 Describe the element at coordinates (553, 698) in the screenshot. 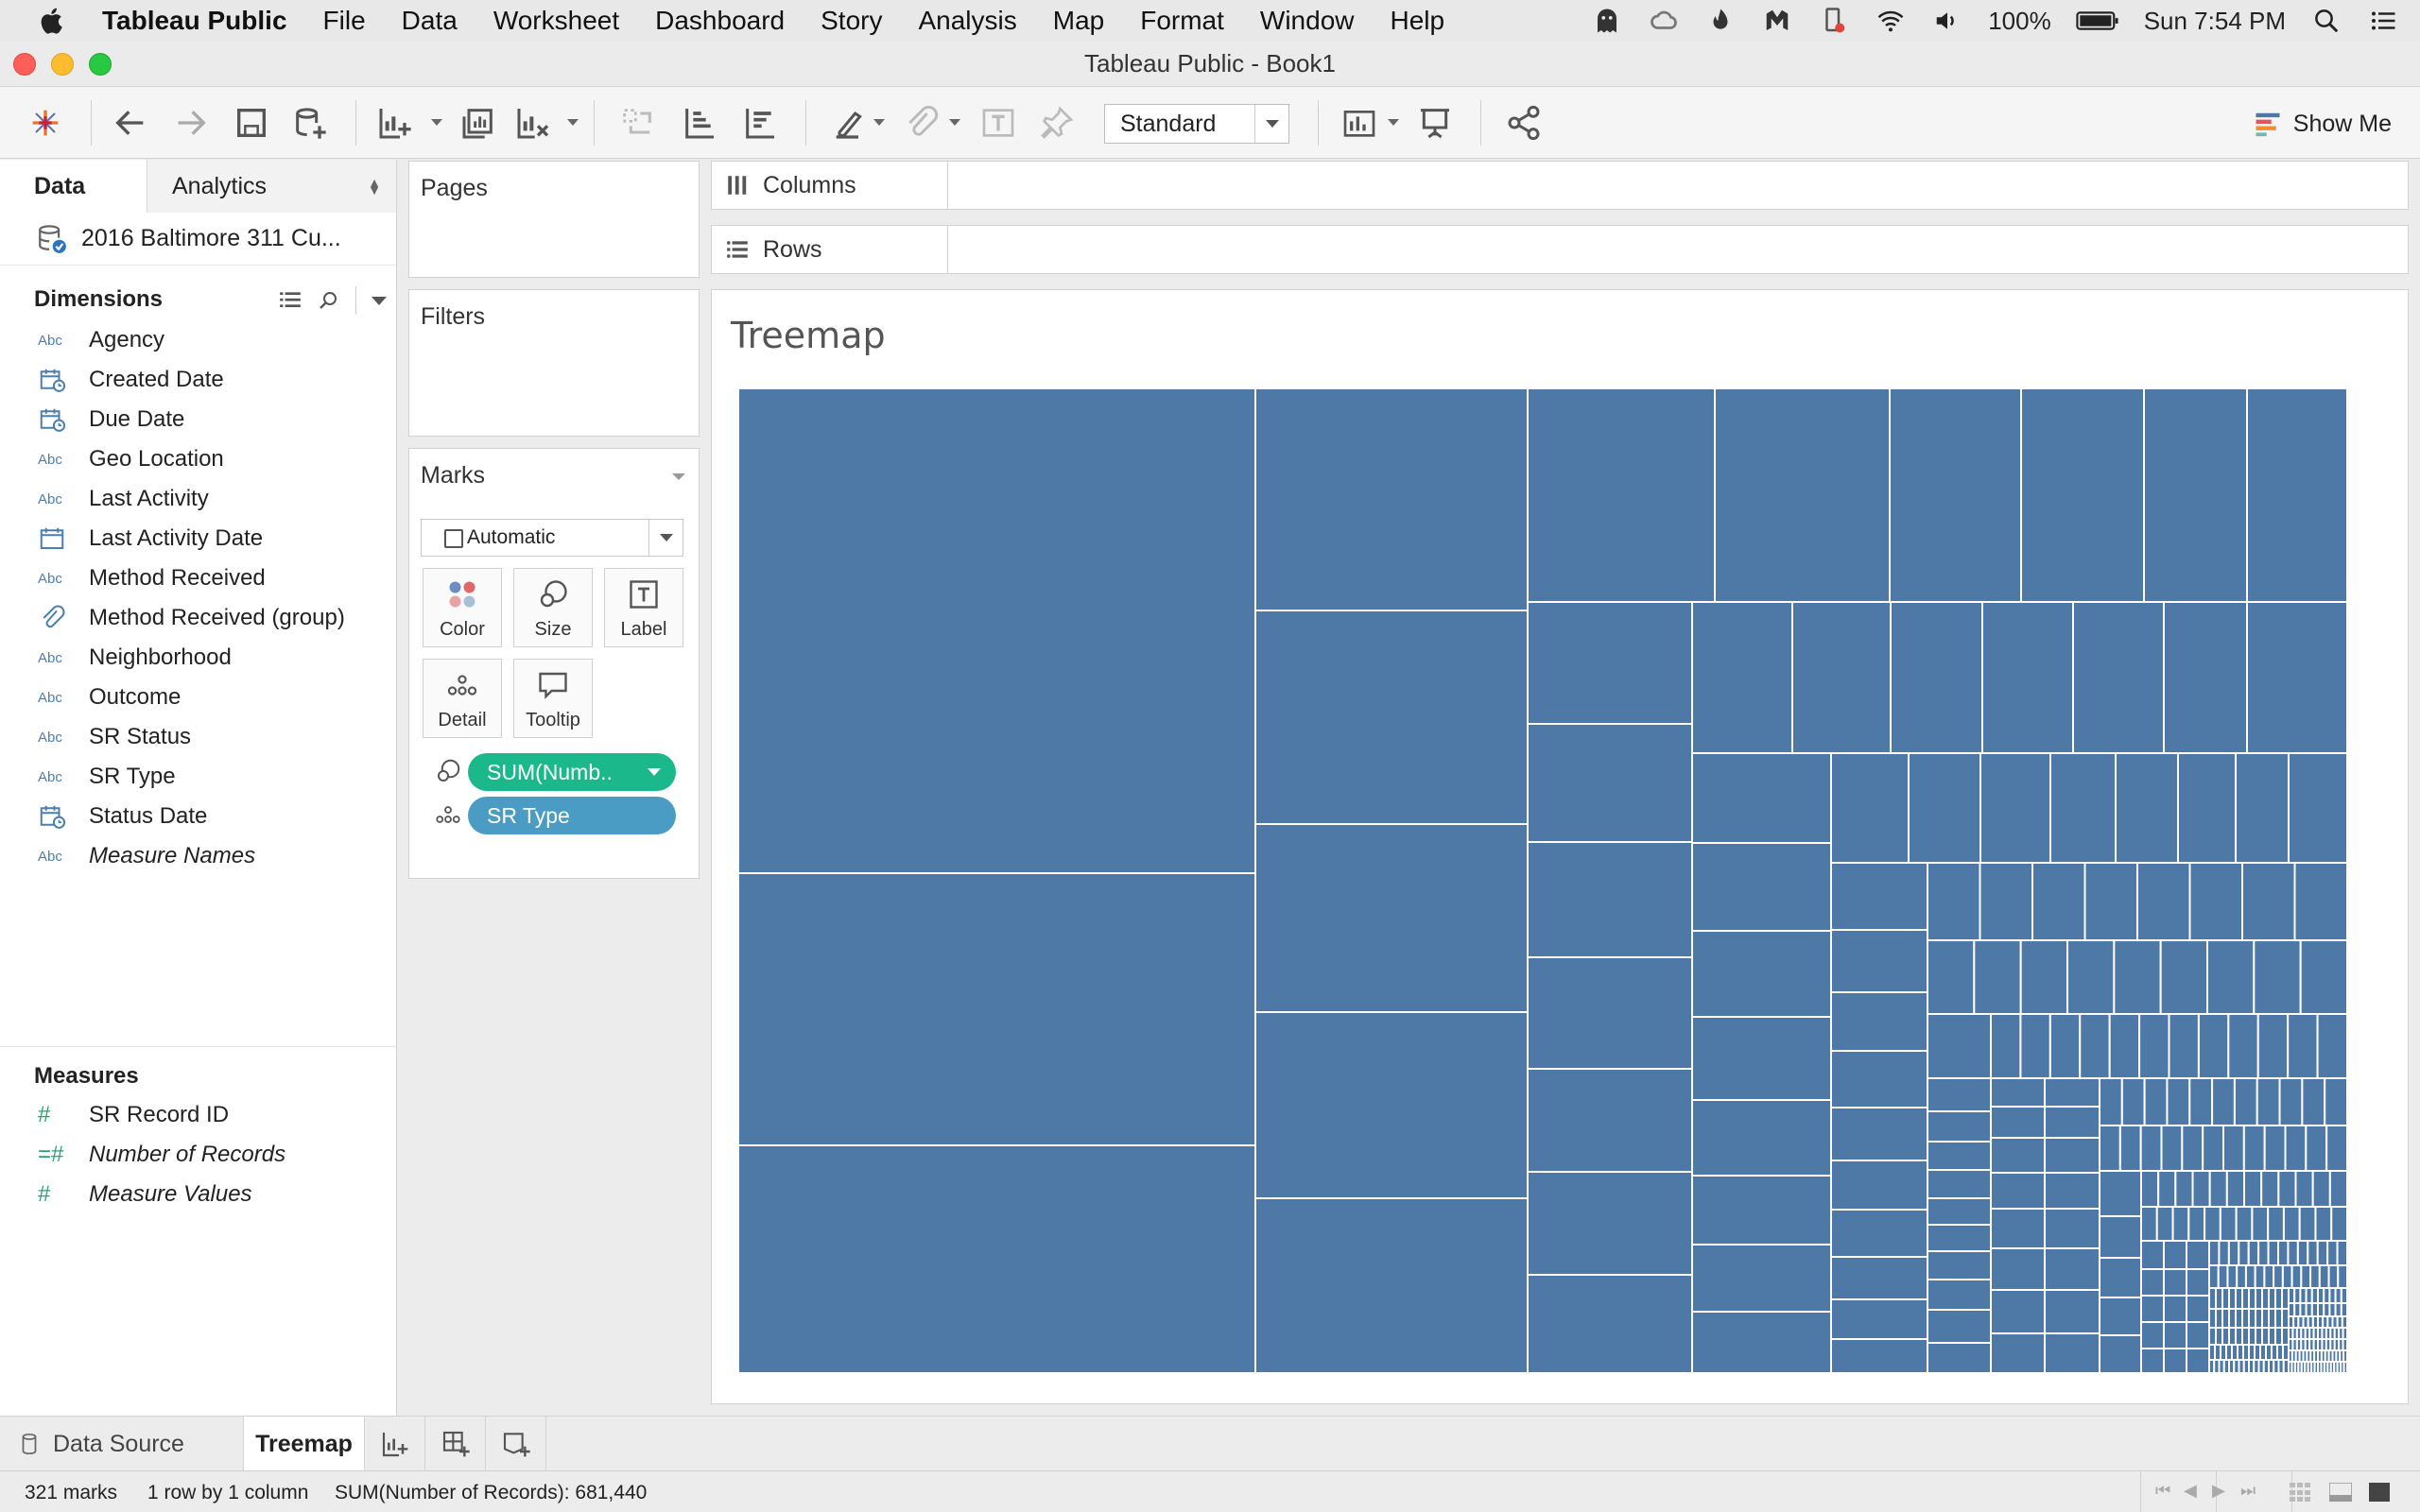

I see `tooltip-button: Tooltip` at that location.